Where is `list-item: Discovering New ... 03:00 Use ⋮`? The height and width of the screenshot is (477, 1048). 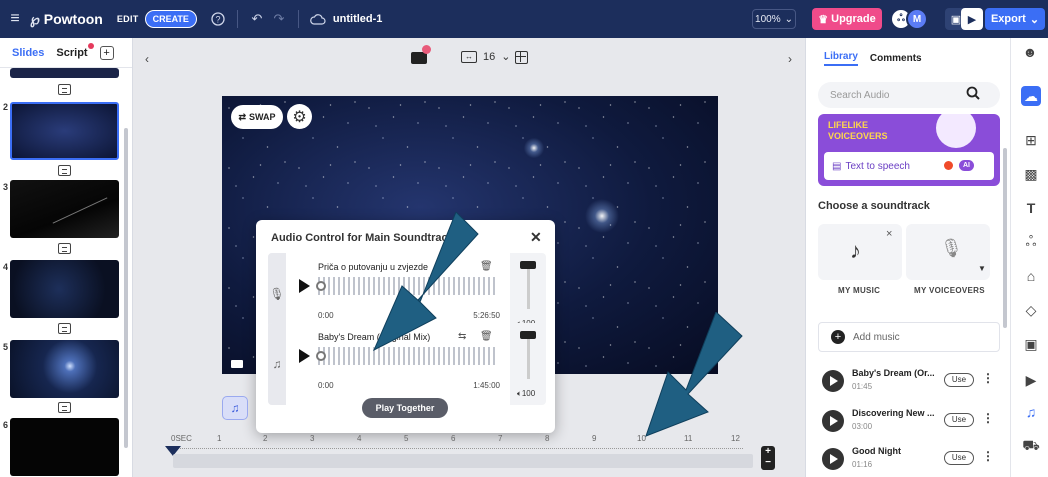
list-item: Discovering New ... 03:00 Use ⋮ is located at coordinates (909, 422).